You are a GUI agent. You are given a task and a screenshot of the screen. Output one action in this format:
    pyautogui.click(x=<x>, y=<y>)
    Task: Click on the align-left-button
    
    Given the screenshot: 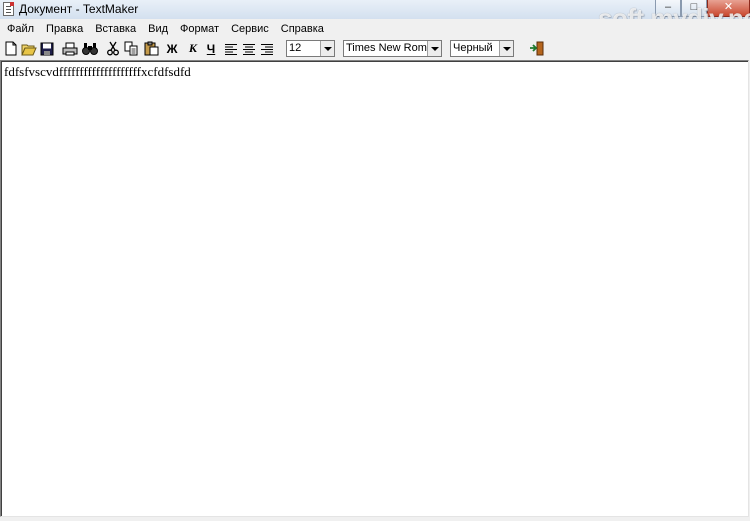 What is the action you would take?
    pyautogui.click(x=231, y=48)
    